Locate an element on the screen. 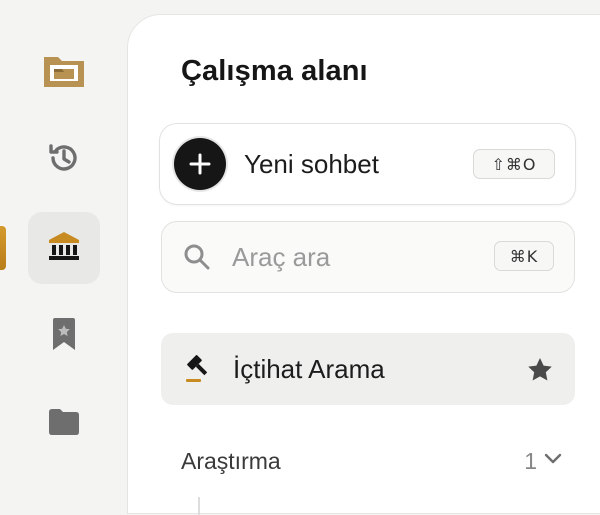 This screenshot has height=515, width=600. search-icon is located at coordinates (197, 257).